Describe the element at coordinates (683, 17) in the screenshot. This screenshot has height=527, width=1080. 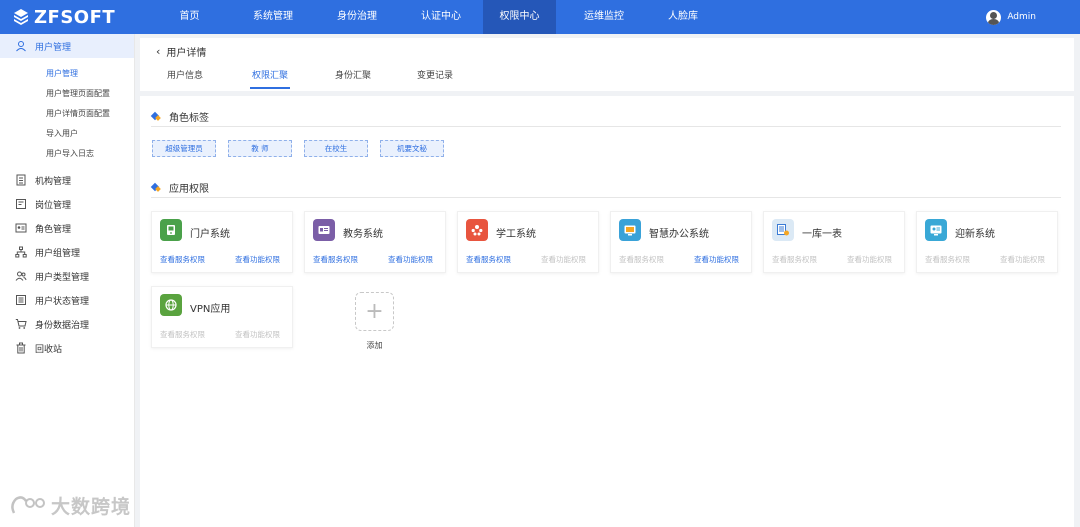
I see `nav-face-library: 人脸库` at that location.